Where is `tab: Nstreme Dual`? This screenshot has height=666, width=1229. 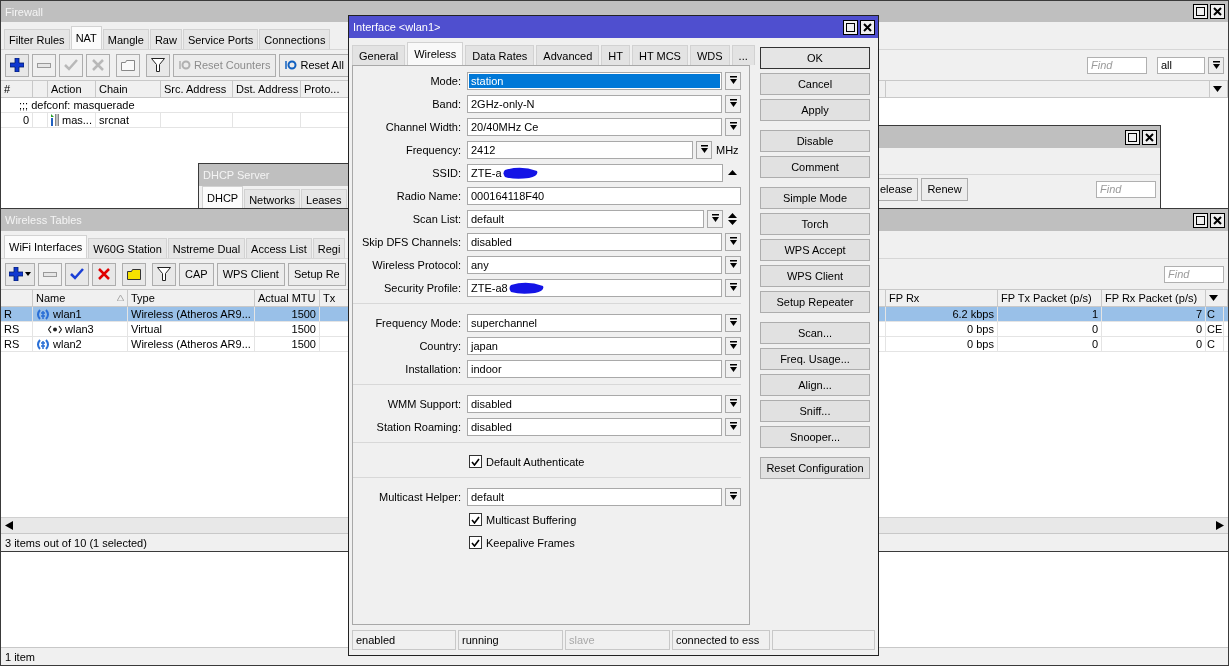 tab: Nstreme Dual is located at coordinates (206, 248).